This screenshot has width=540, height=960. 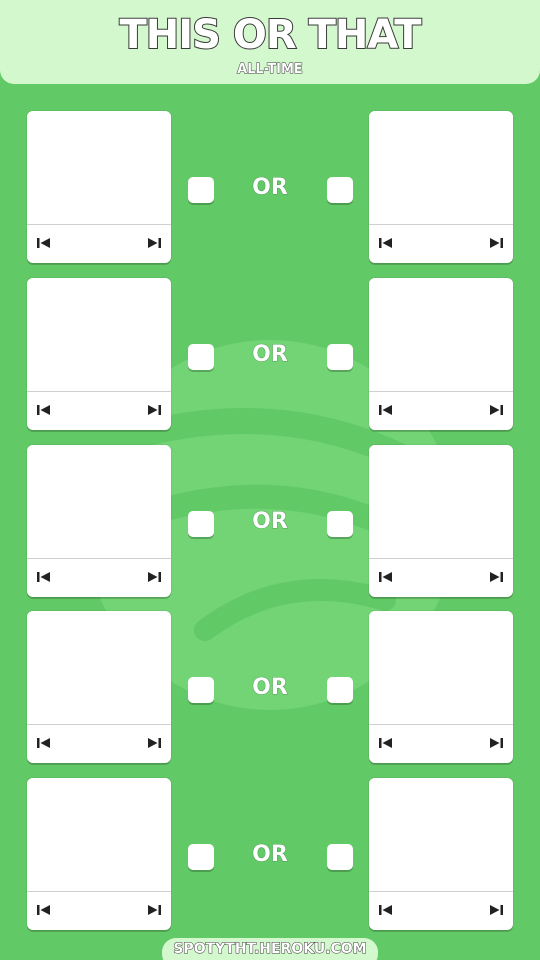 I want to click on header: THIS OR THAT ALL-TIME, so click(x=270, y=42).